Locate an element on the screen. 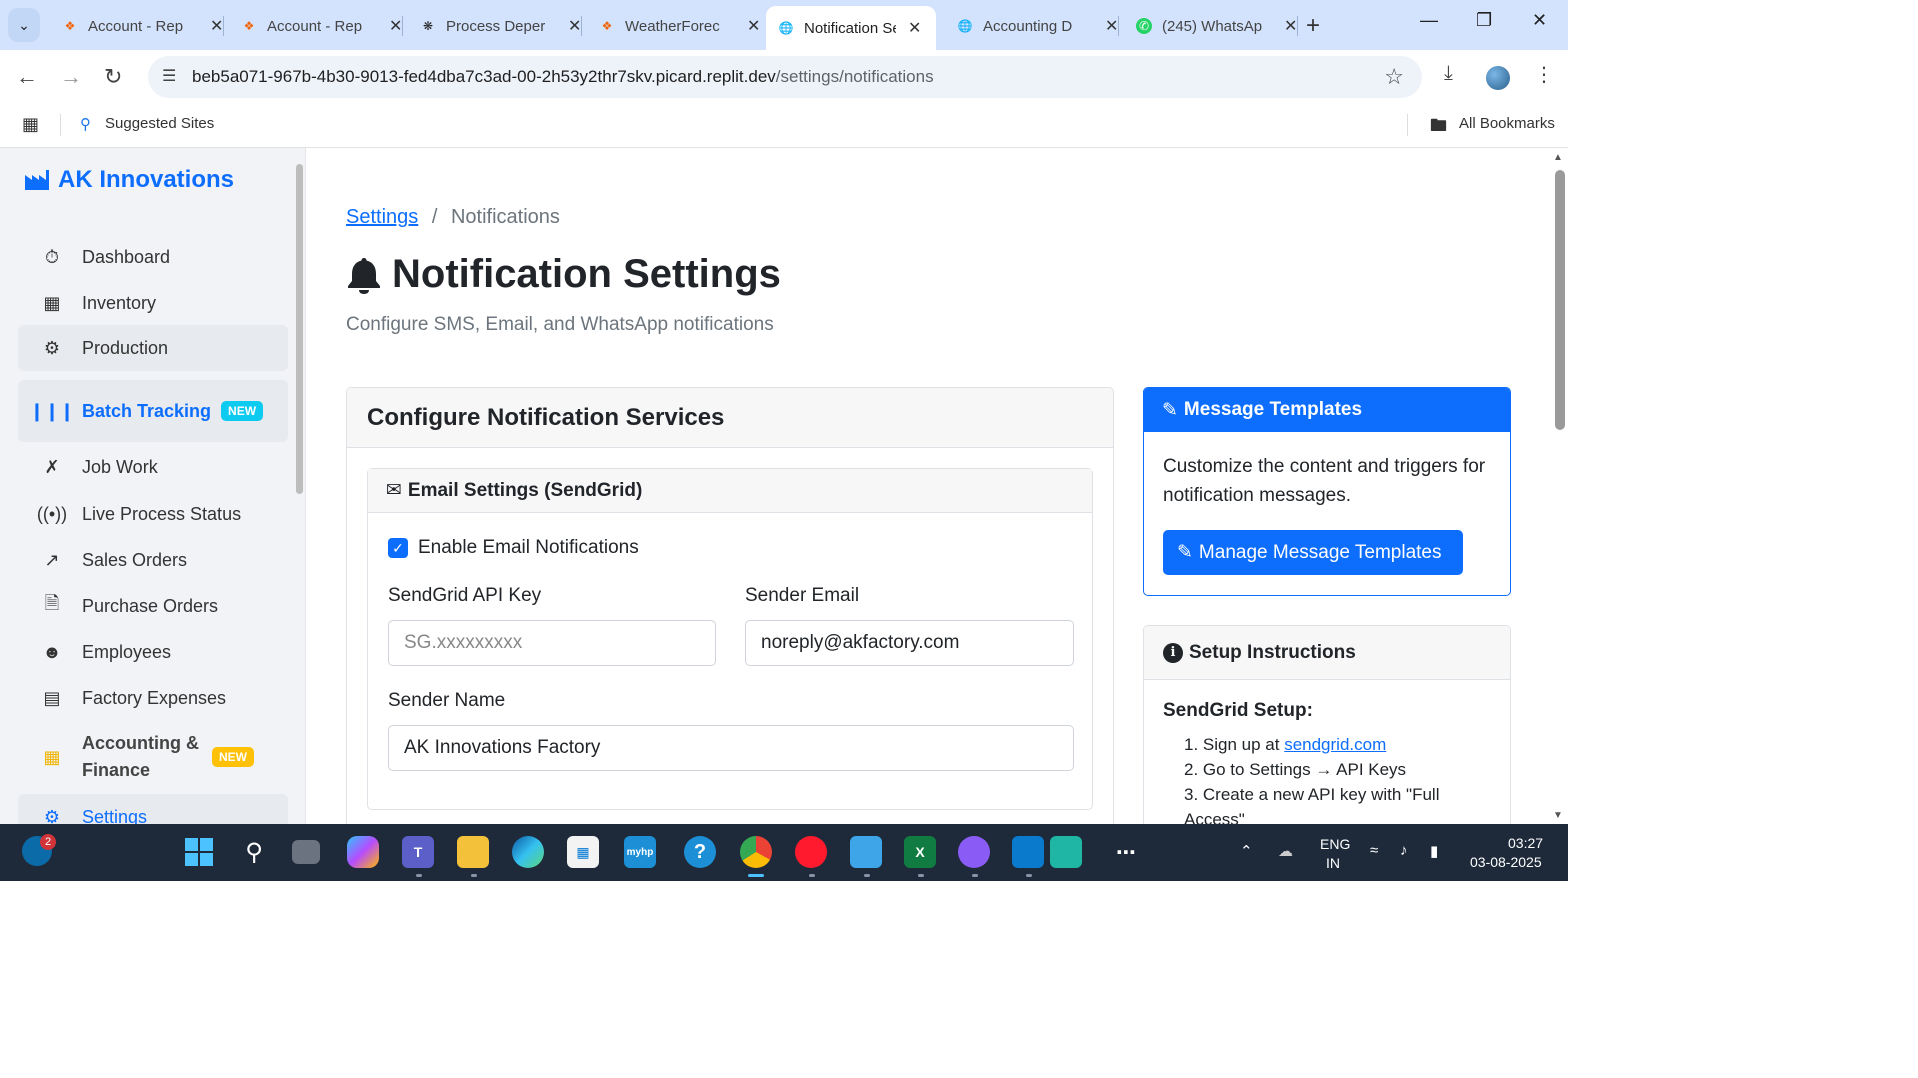  sidebar-item-batch-tracking: ❙❙❙ Batch Tracking NEW is located at coordinates (153, 411).